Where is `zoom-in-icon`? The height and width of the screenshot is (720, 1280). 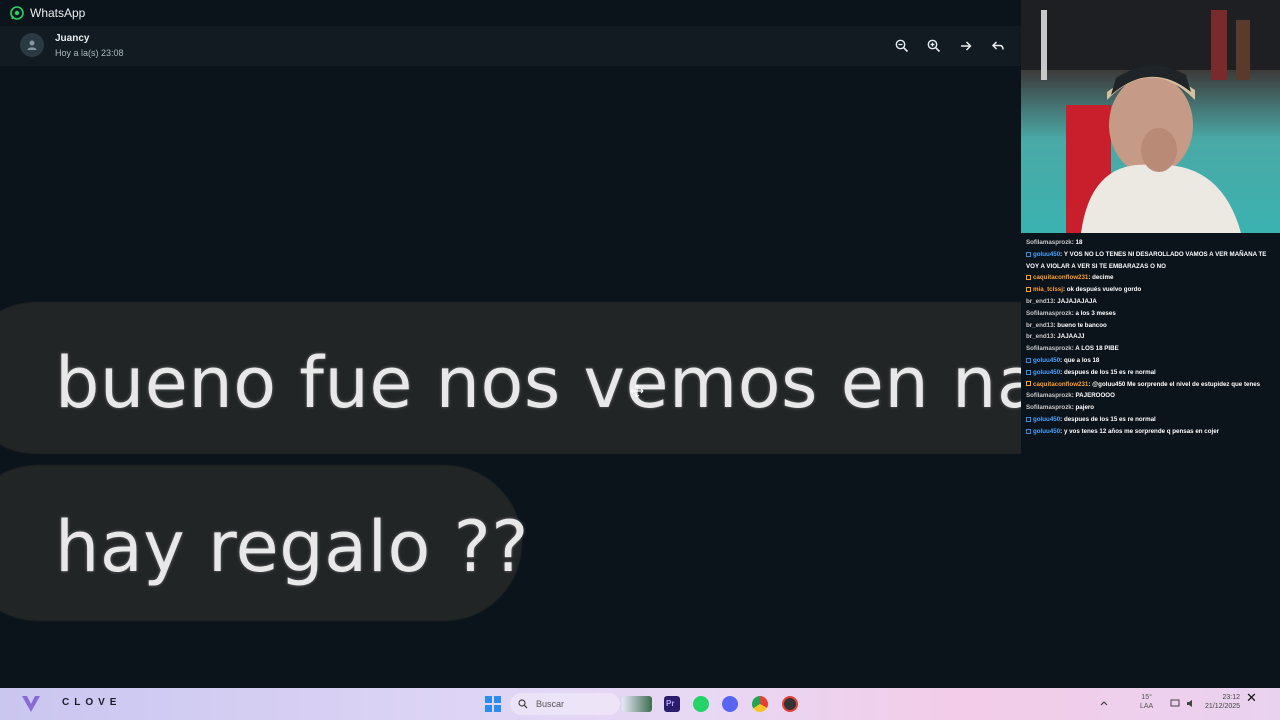 zoom-in-icon is located at coordinates (934, 46).